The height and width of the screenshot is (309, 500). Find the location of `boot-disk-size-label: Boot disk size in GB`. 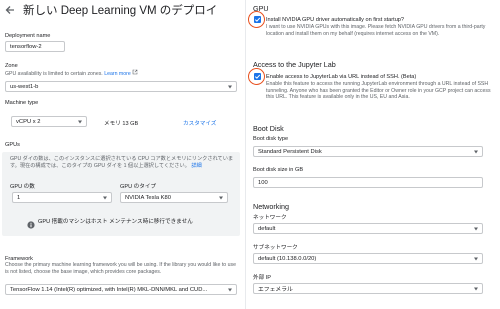

boot-disk-size-label: Boot disk size in GB is located at coordinates (278, 170).